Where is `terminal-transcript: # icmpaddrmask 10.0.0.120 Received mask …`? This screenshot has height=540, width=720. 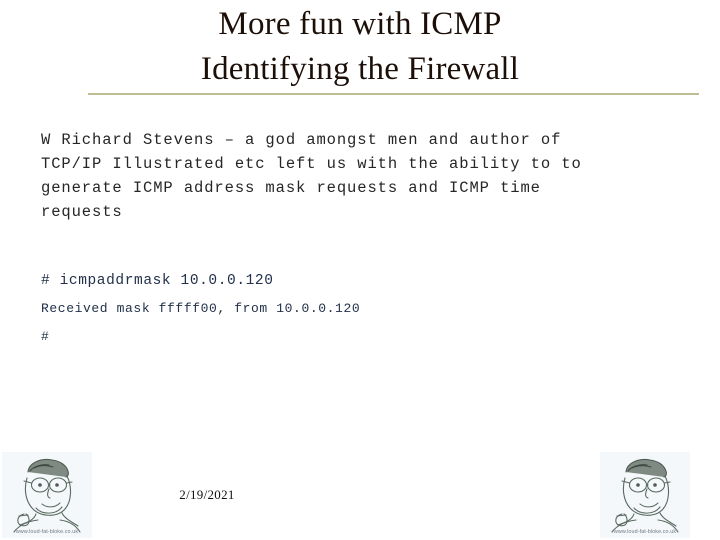 terminal-transcript: # icmpaddrmask 10.0.0.120 Received mask … is located at coordinates (361, 309).